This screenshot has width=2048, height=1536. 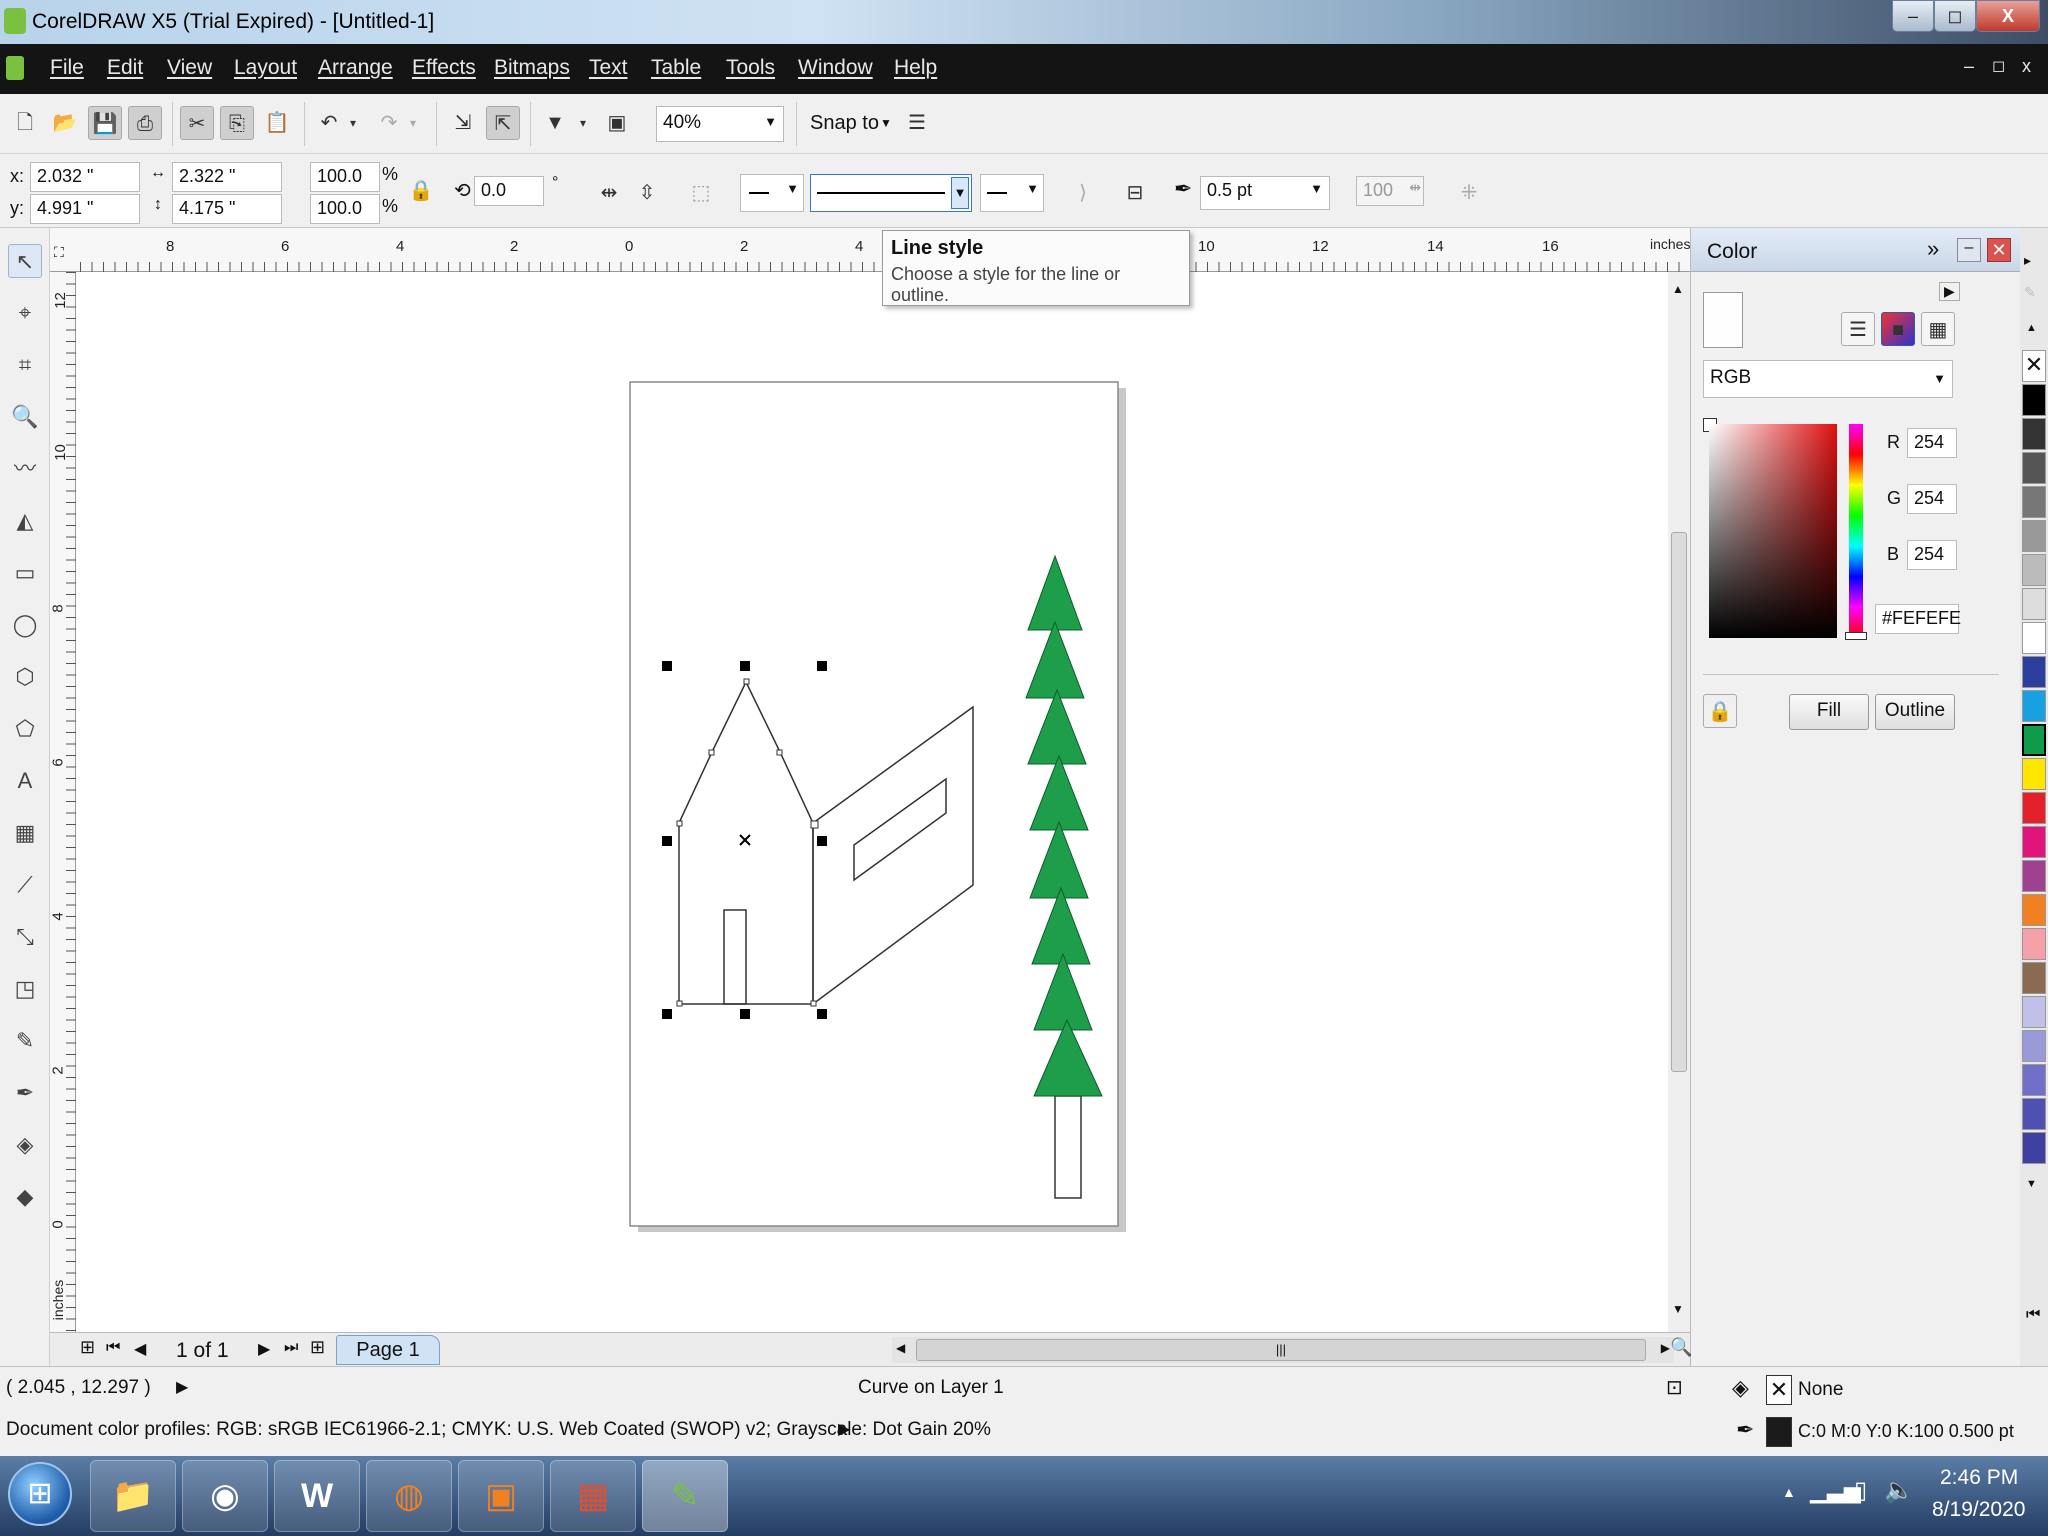 I want to click on powerpoint-icon: ▦, so click(x=593, y=1496).